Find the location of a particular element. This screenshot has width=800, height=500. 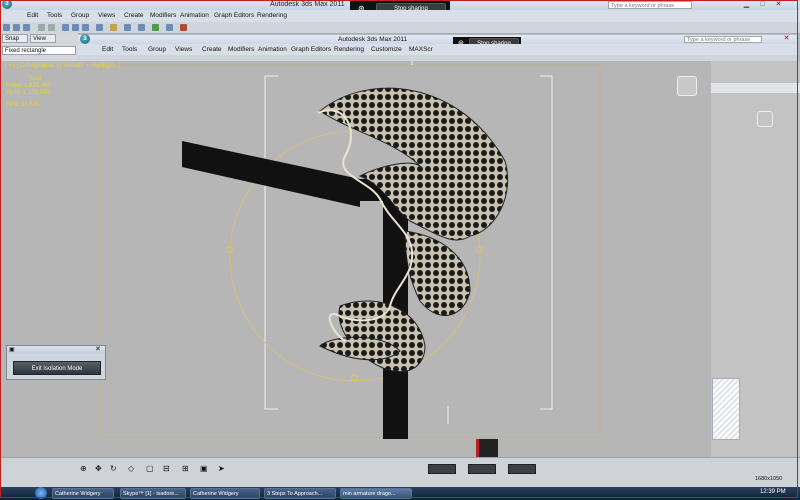

taskbar-item-catherine-2: Catherine Widgery is located at coordinates (225, 493).